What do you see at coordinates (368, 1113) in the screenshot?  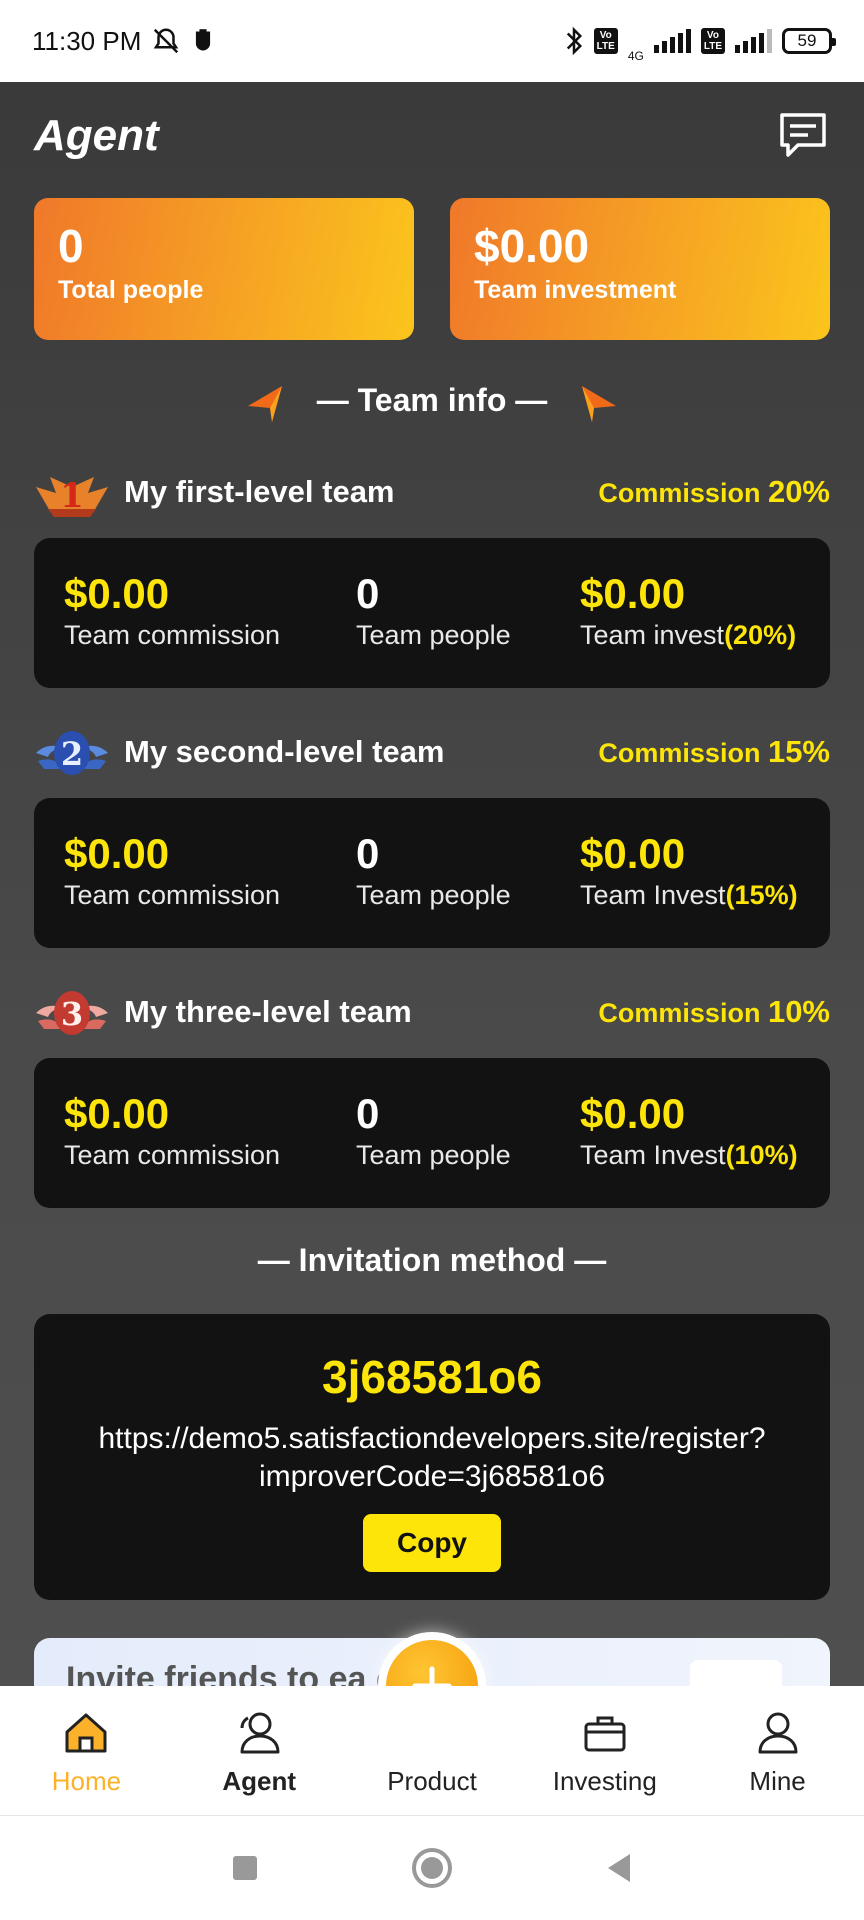 I see `level-3-people-value: 0` at bounding box center [368, 1113].